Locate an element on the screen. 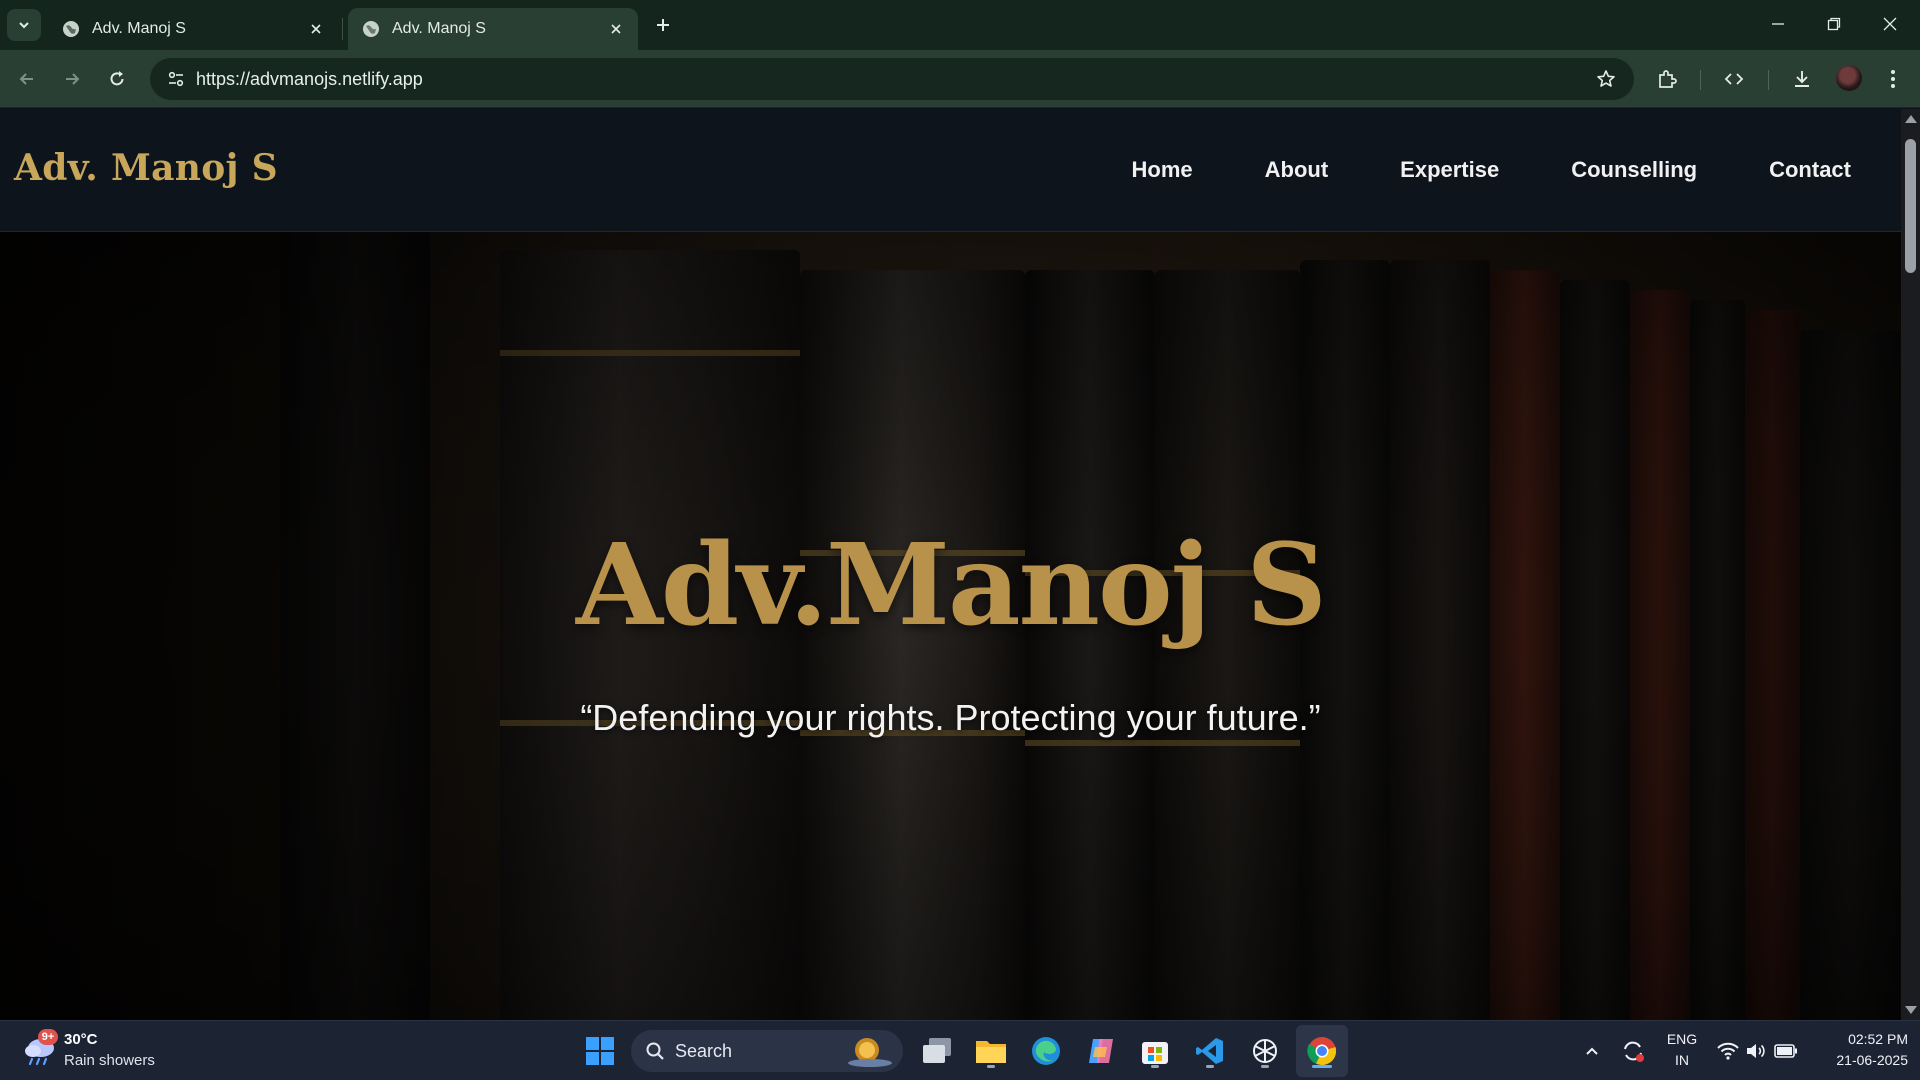  language-region: IN is located at coordinates (1682, 1060).